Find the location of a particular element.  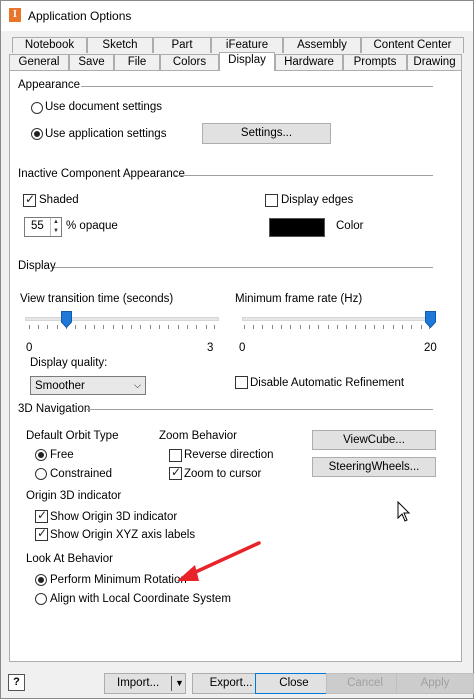

apply-button: Apply is located at coordinates (435, 683).